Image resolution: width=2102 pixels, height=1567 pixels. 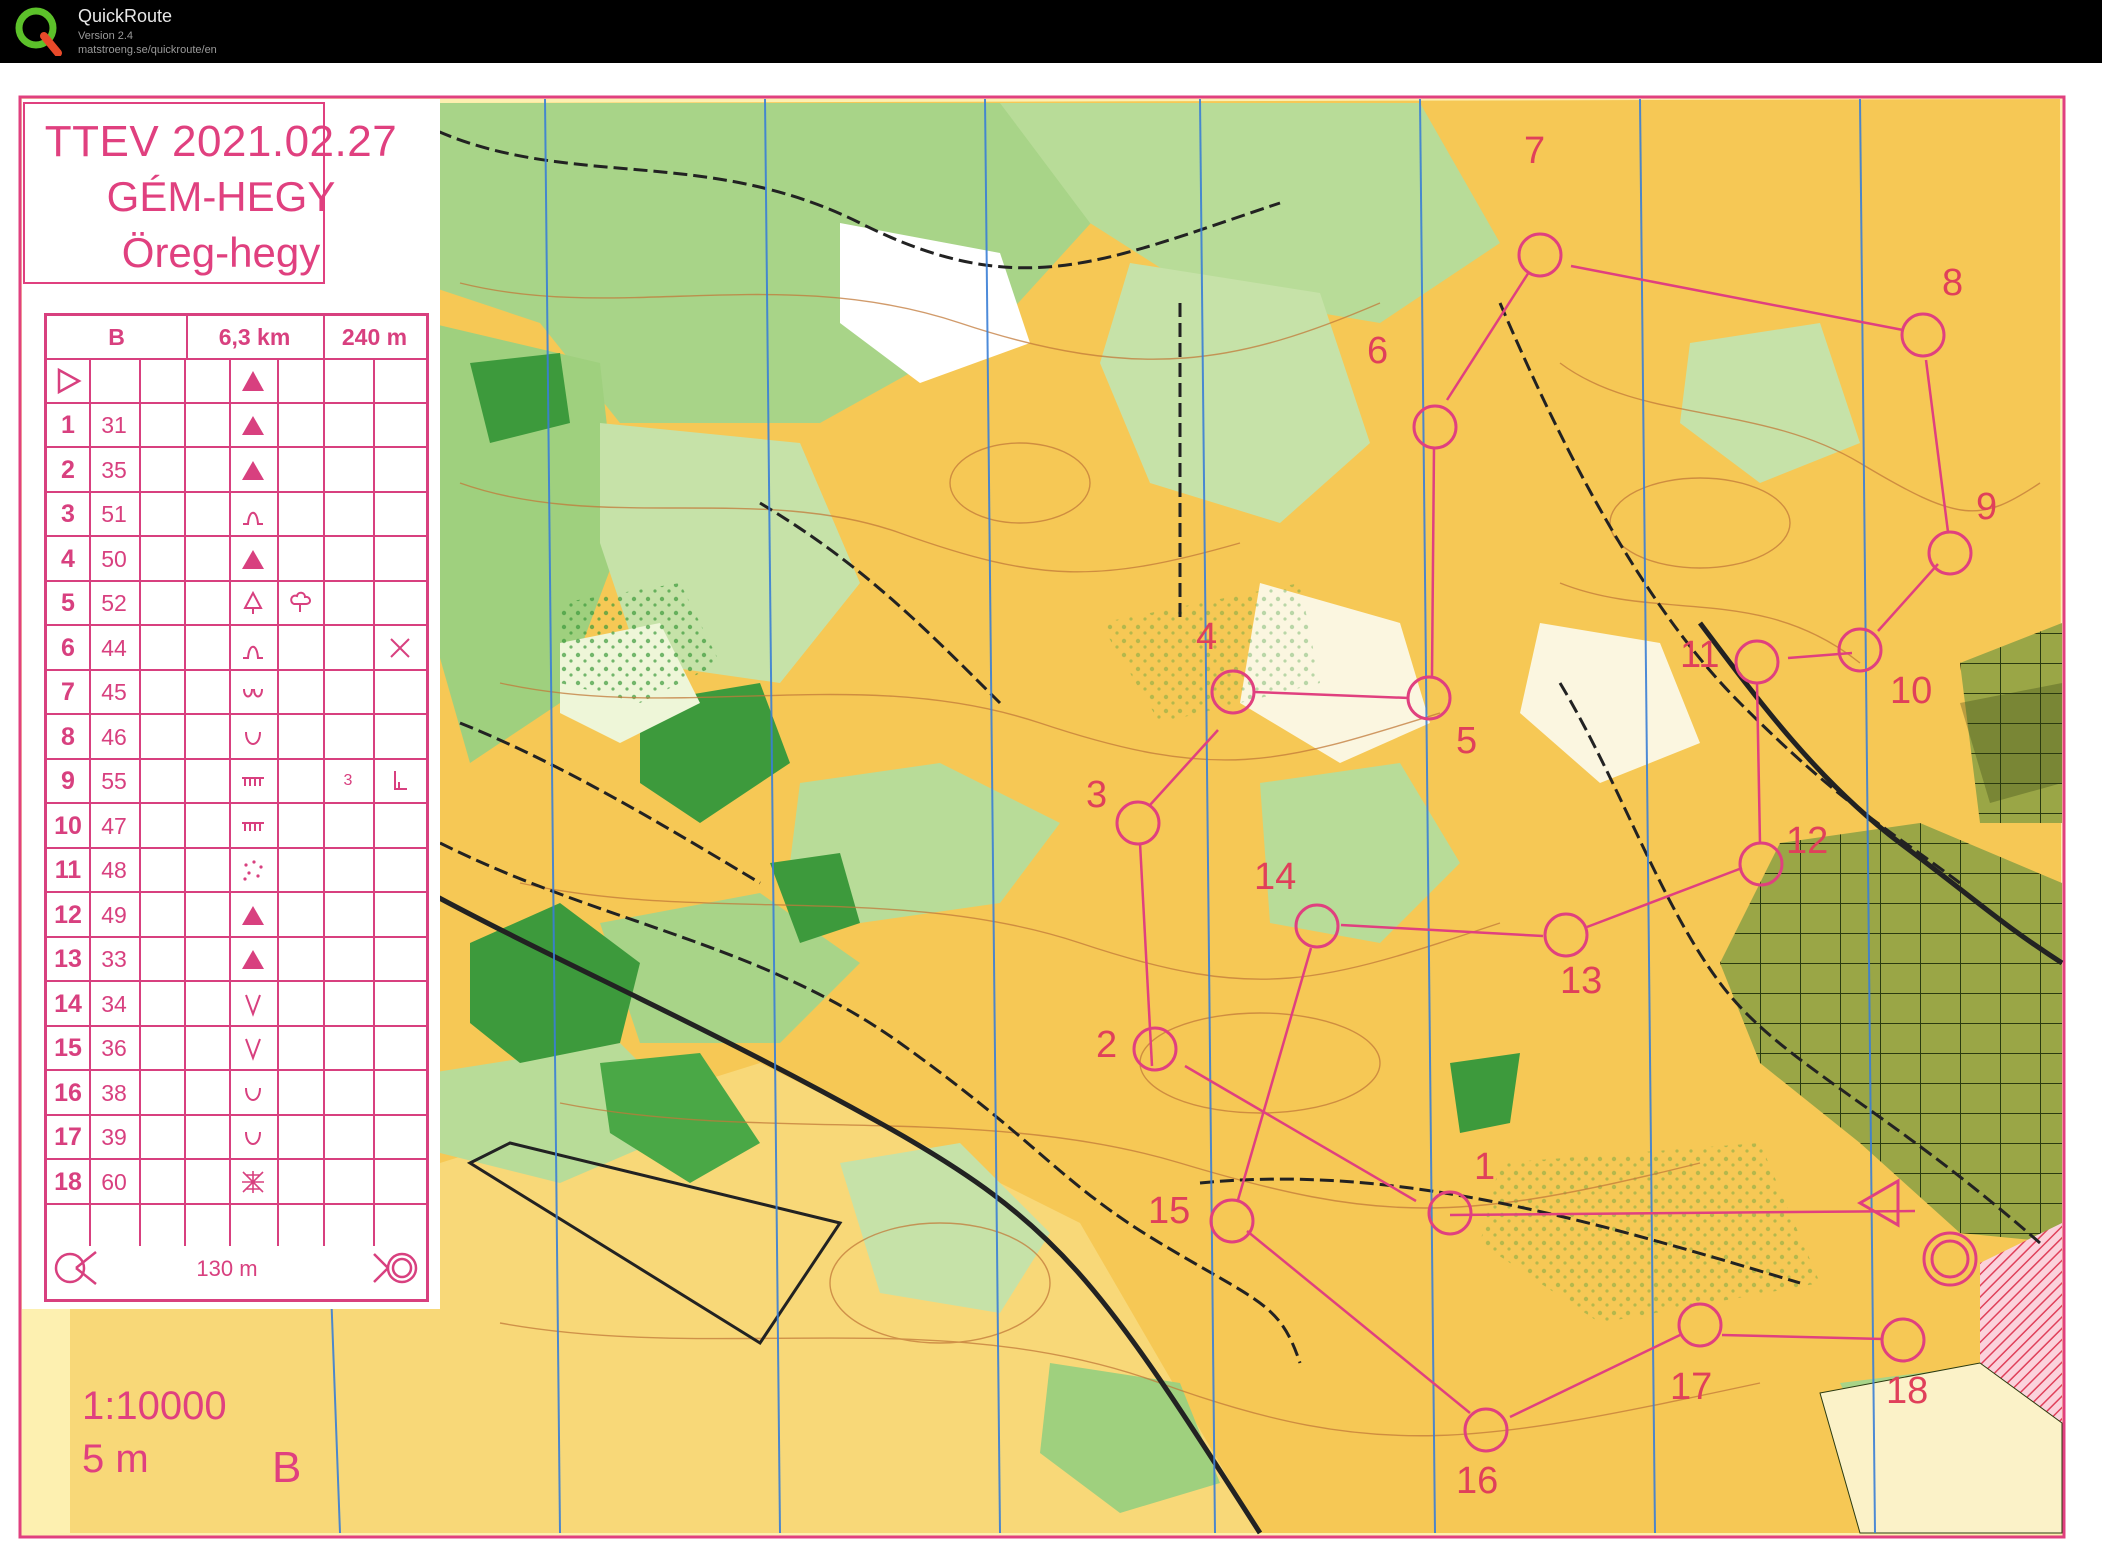 What do you see at coordinates (395, 1267) in the screenshot?
I see `finish-icon` at bounding box center [395, 1267].